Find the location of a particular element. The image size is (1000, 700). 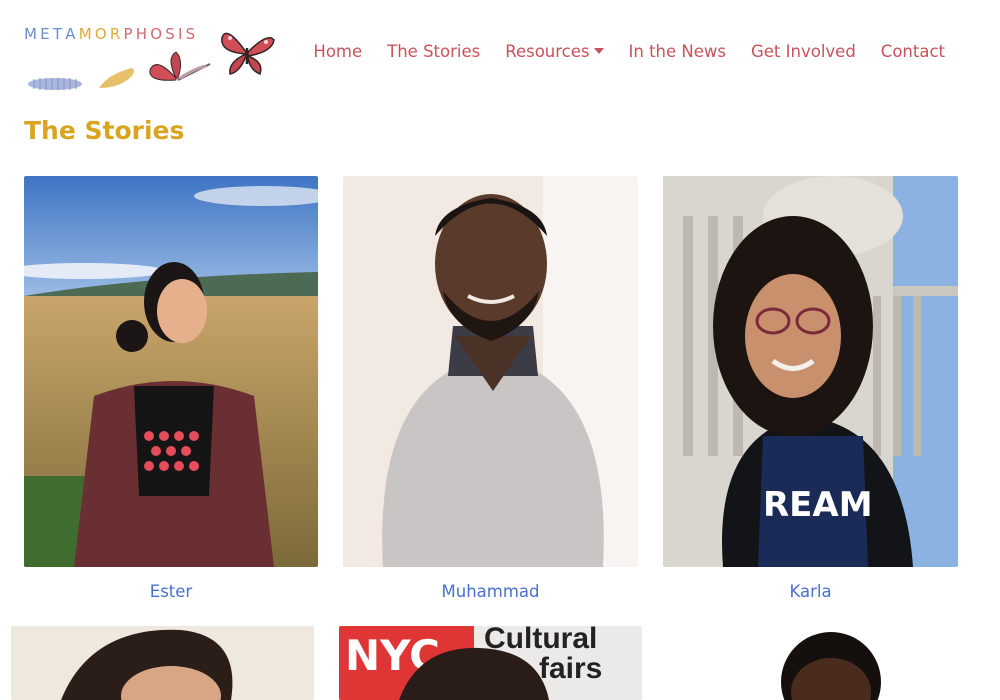

story-name-karla: Karla is located at coordinates (810, 591).